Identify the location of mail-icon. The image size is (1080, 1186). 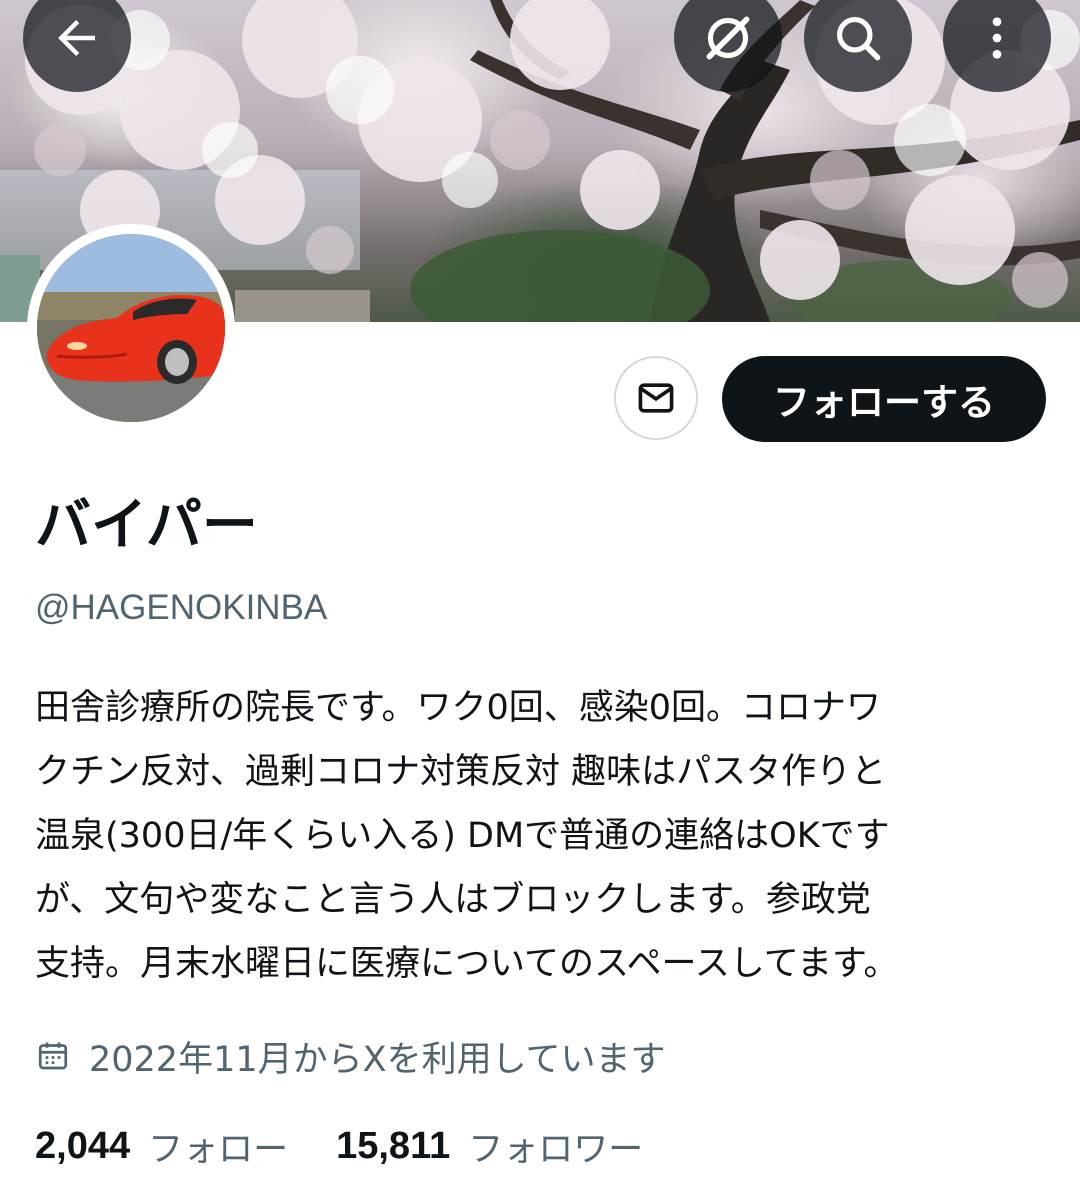
(656, 398).